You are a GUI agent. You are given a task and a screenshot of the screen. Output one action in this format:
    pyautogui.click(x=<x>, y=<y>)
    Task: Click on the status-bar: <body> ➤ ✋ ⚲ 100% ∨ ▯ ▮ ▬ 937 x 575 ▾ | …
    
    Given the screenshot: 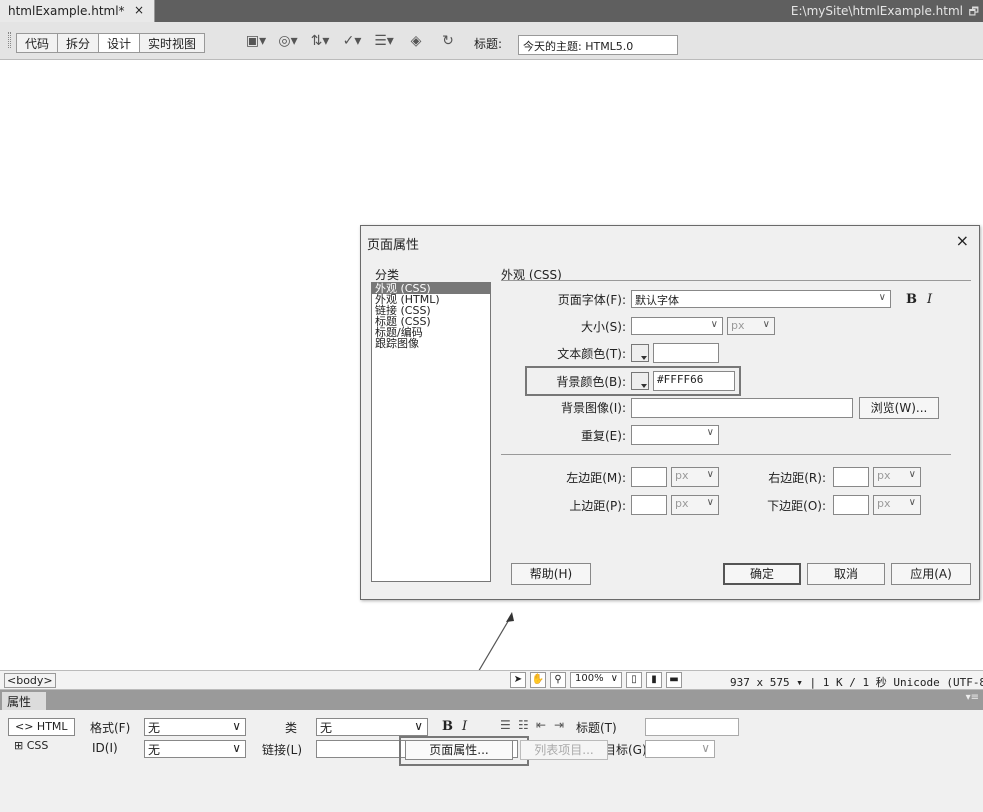 What is the action you would take?
    pyautogui.click(x=491, y=680)
    